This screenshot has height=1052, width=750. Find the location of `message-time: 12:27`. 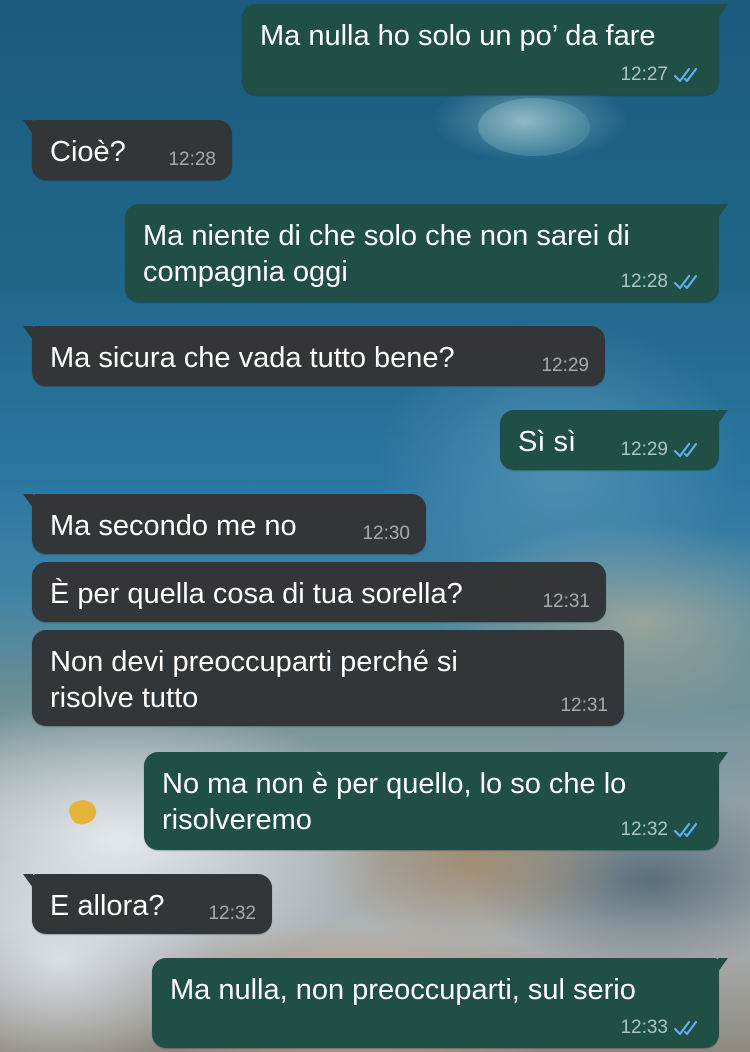

message-time: 12:27 is located at coordinates (644, 74).